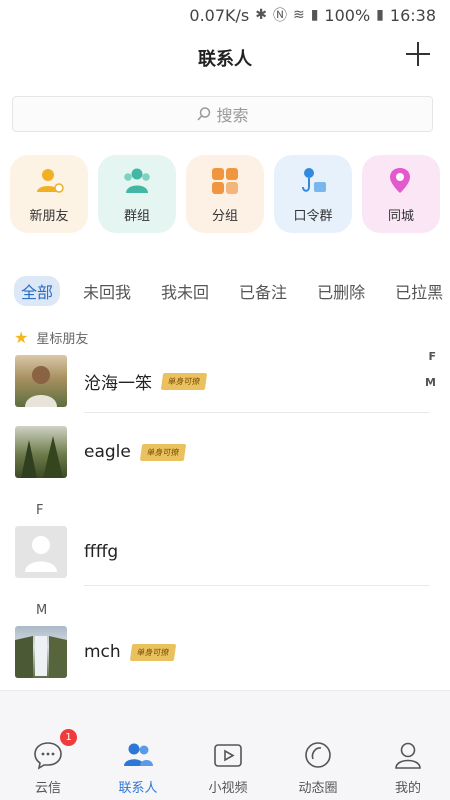 This screenshot has height=800, width=450. What do you see at coordinates (279, 16) in the screenshot?
I see `nfc-icon: Ⓝ` at bounding box center [279, 16].